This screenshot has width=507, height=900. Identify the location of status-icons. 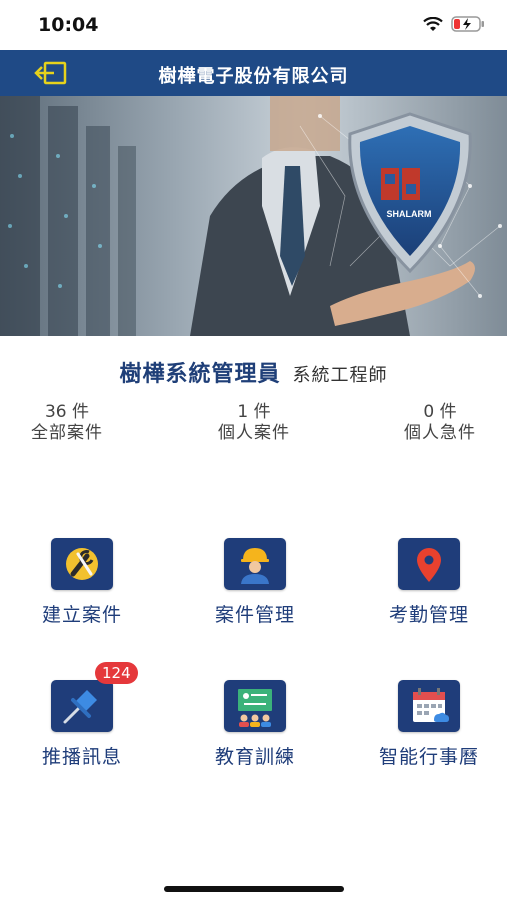
(454, 24).